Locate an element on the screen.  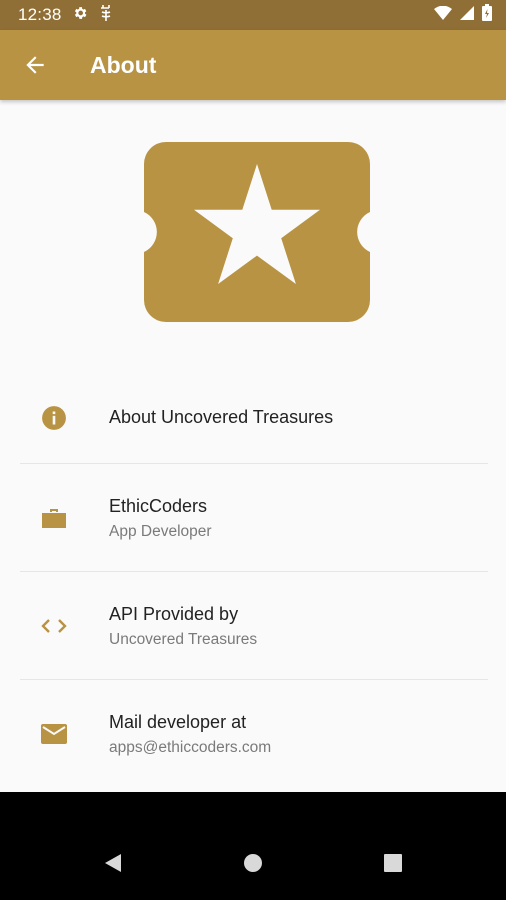
list-item-about-app: About Uncovered Treasures is located at coordinates (253, 413).